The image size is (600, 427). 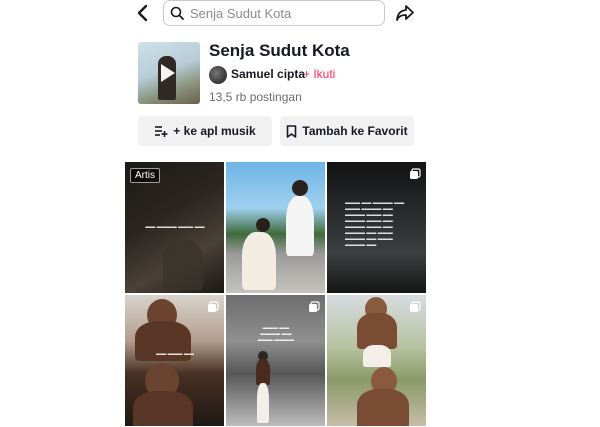 I want to click on add-to-music-app-button: + ke apl musik, so click(x=205, y=131).